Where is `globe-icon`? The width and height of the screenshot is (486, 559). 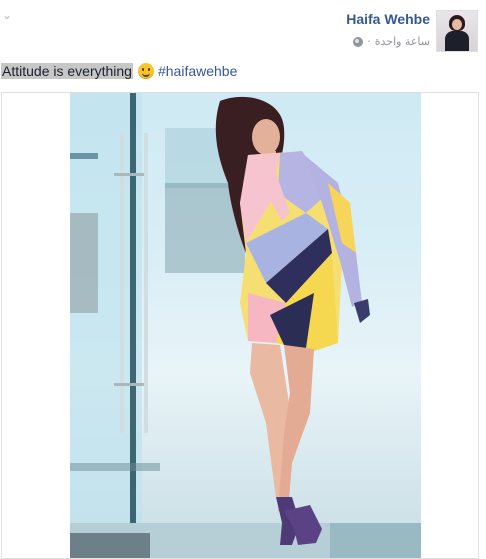 globe-icon is located at coordinates (358, 41).